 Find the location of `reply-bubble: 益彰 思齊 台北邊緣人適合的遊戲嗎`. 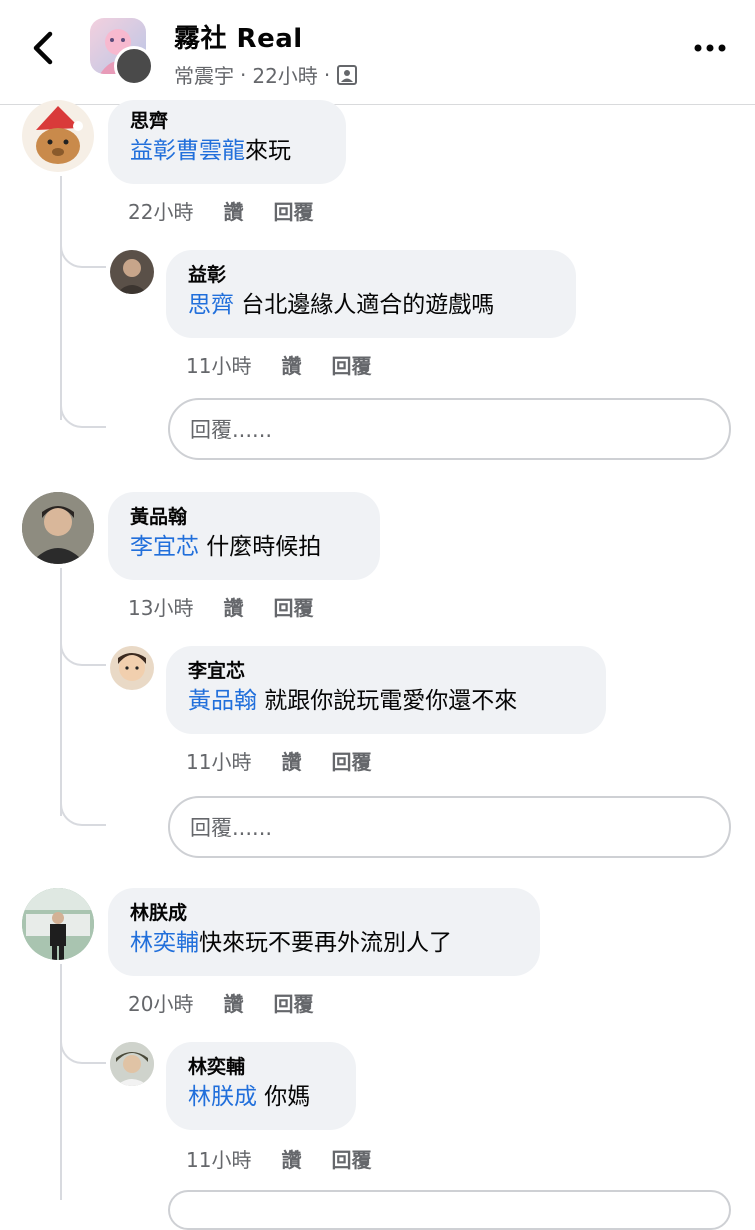

reply-bubble: 益彰 思齊 台北邊緣人適合的遊戲嗎 is located at coordinates (371, 294).